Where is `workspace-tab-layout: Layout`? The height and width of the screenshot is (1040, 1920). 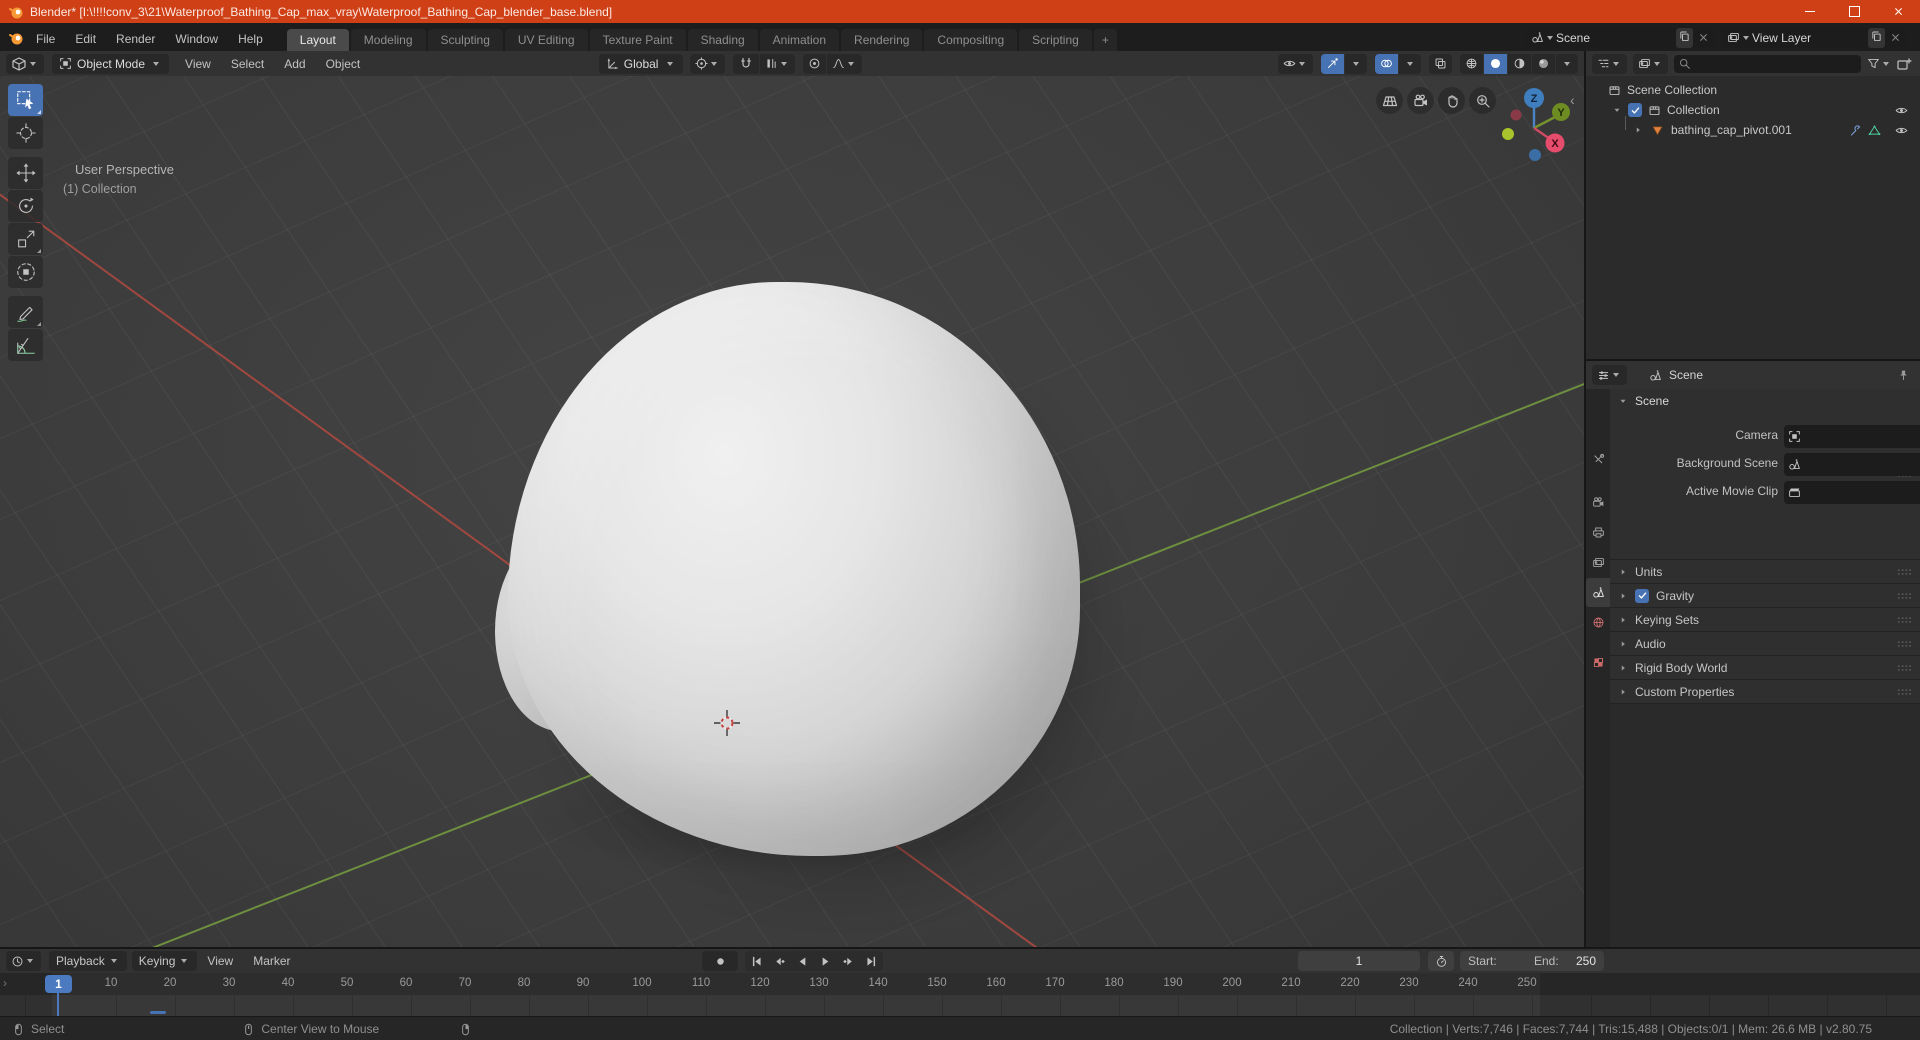
workspace-tab-layout: Layout is located at coordinates (317, 40).